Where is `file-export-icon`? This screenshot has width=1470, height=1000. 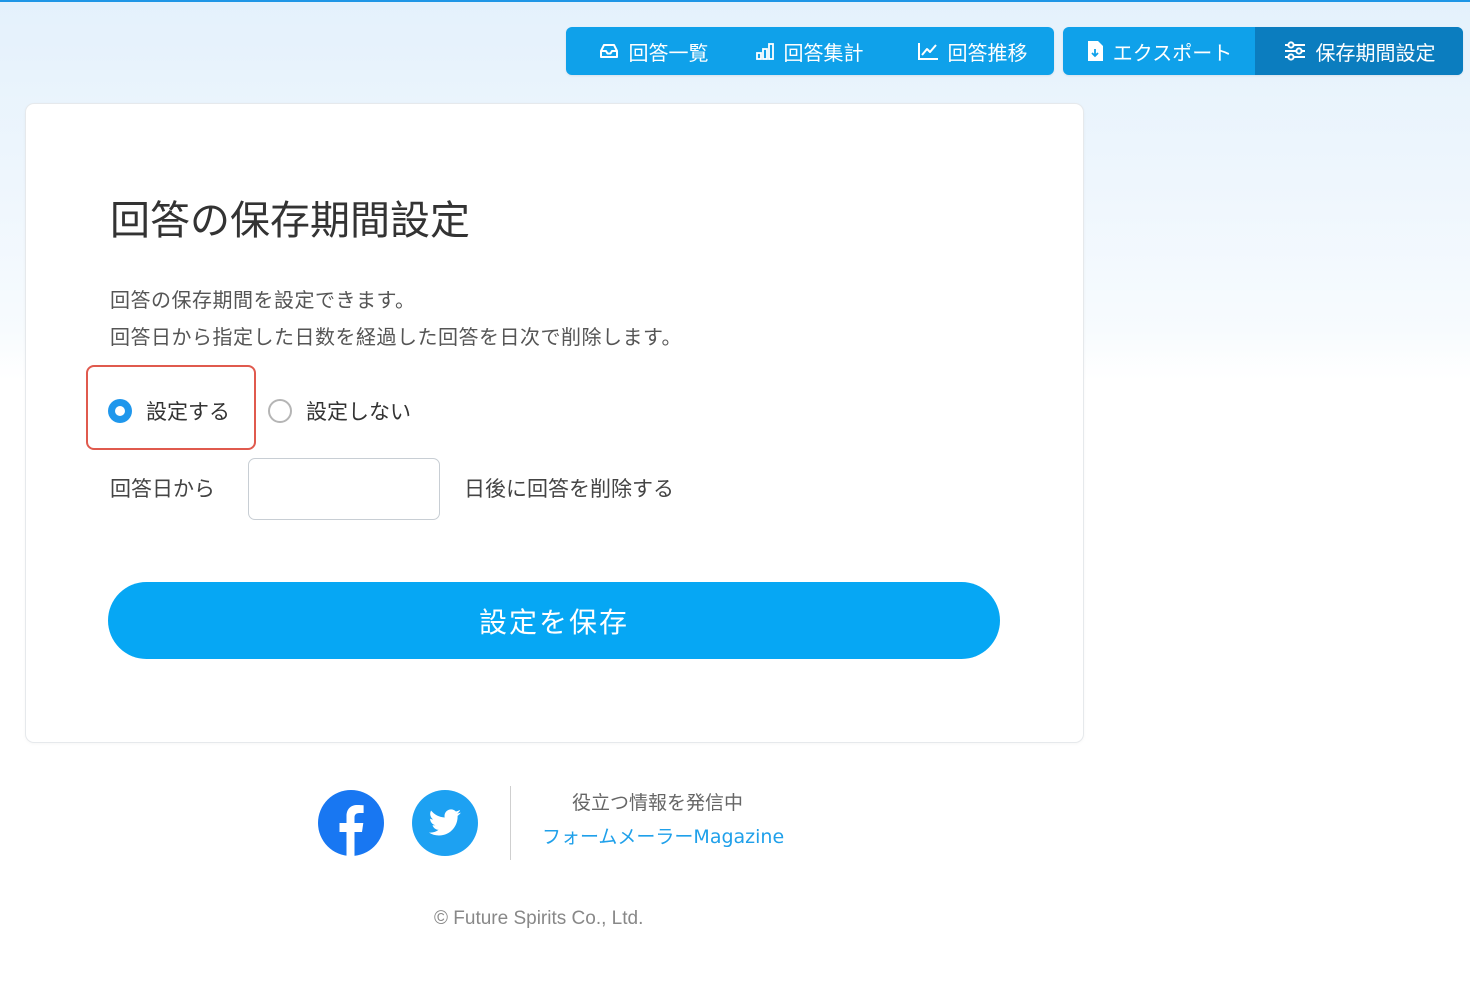
file-export-icon is located at coordinates (1095, 51).